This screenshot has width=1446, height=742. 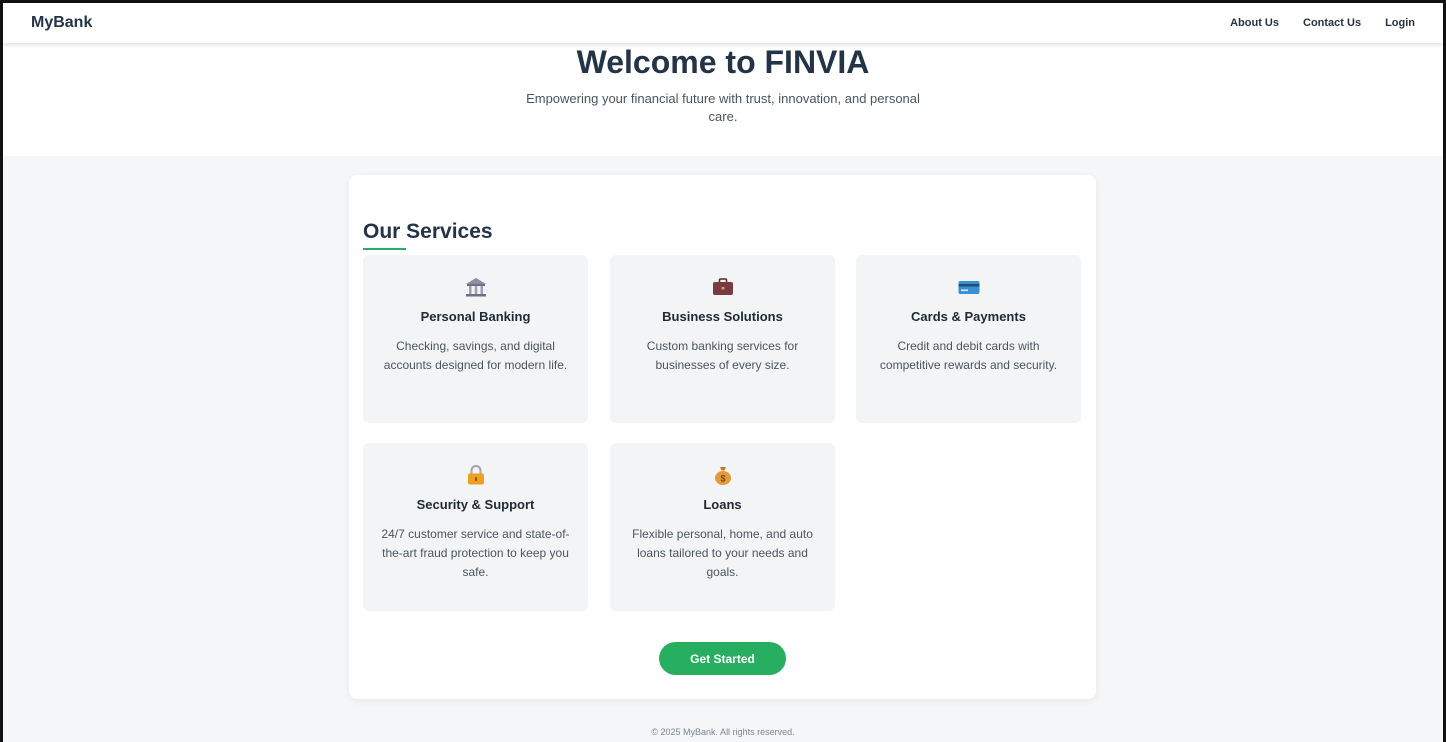 I want to click on money-bag-icon: $, so click(x=722, y=476).